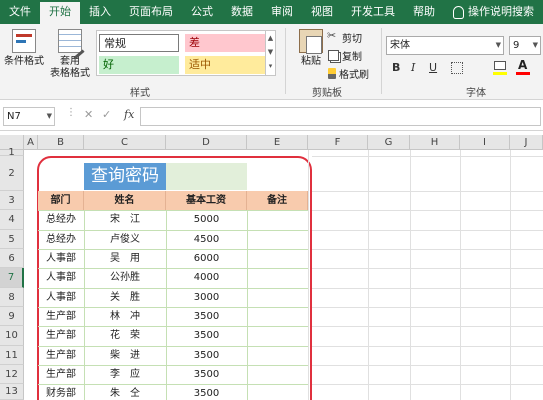 The image size is (543, 400). Describe the element at coordinates (12, 336) in the screenshot. I see `row-header: 10` at that location.